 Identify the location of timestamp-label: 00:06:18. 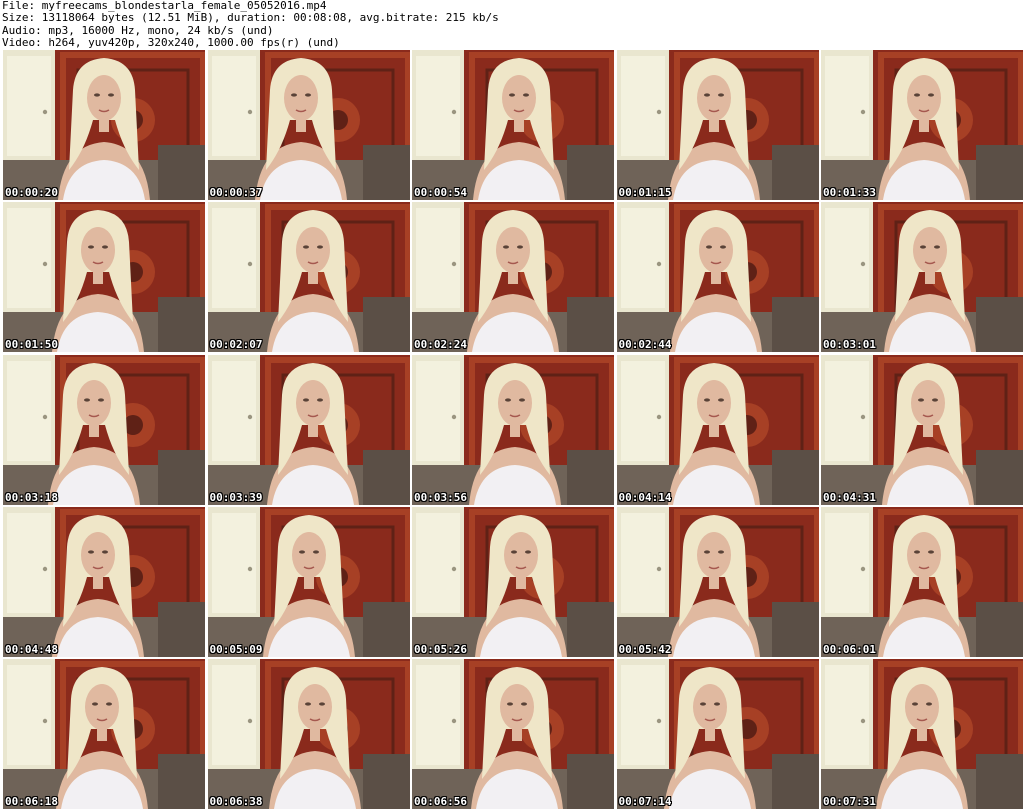
(31, 802).